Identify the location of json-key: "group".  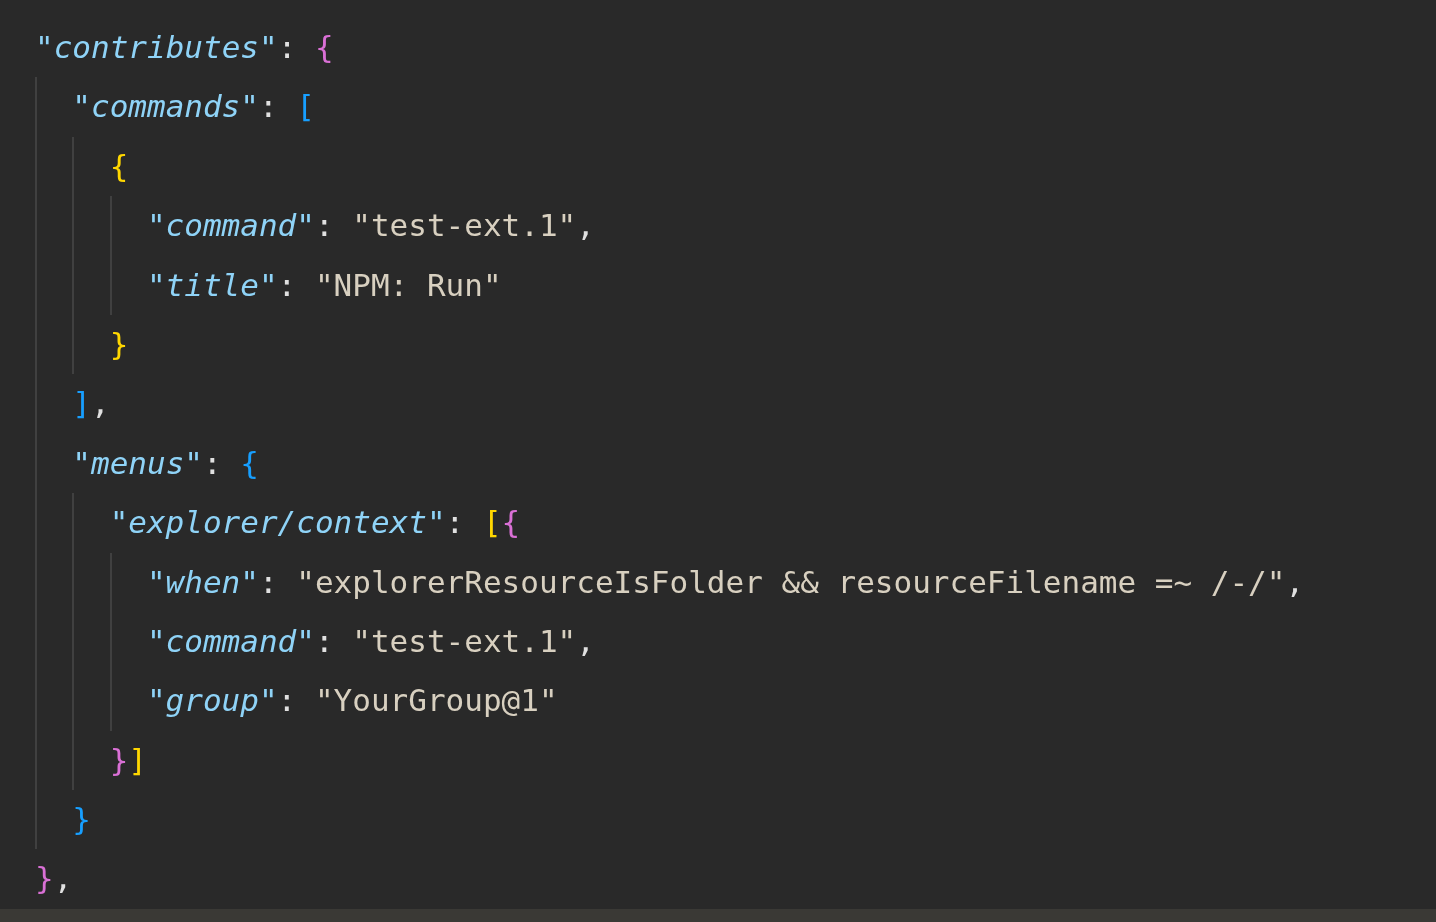
(212, 700).